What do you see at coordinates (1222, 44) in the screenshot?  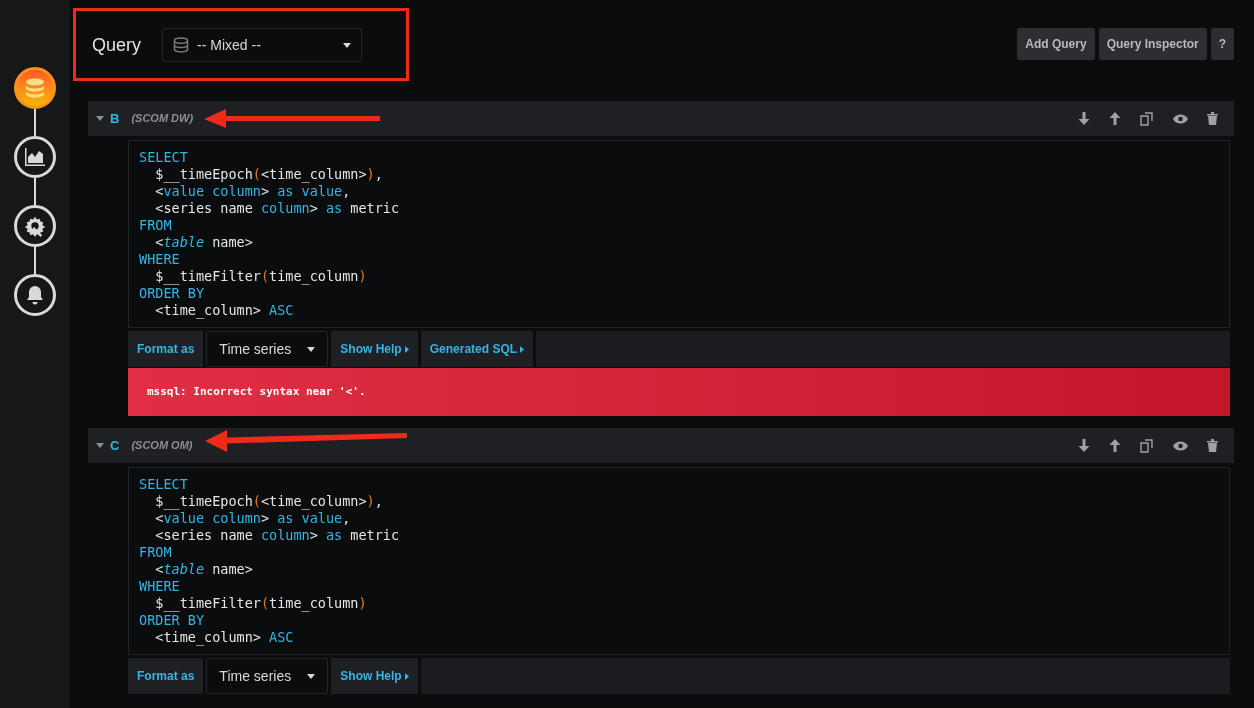 I see `toolbar-button: ?` at bounding box center [1222, 44].